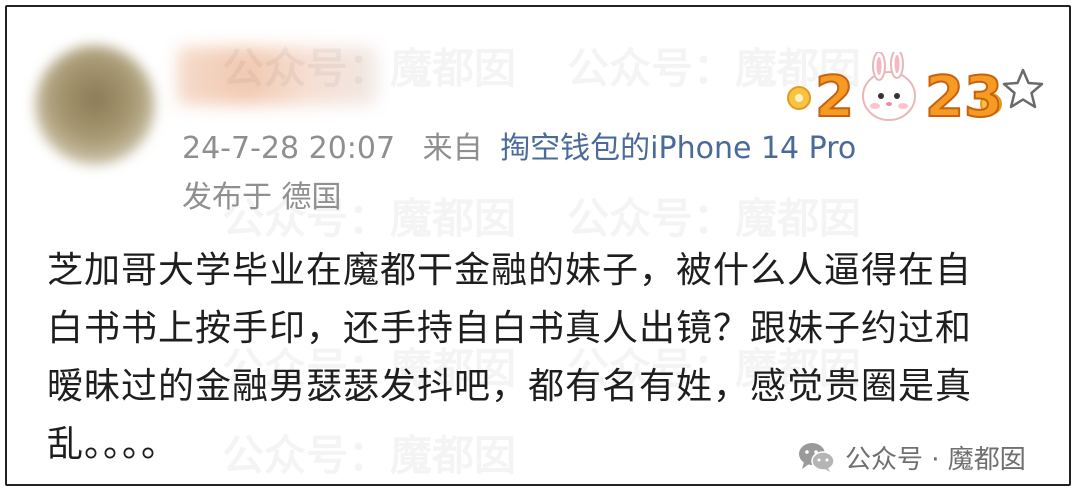  What do you see at coordinates (834, 97) in the screenshot?
I see `svg-text: 2` at bounding box center [834, 97].